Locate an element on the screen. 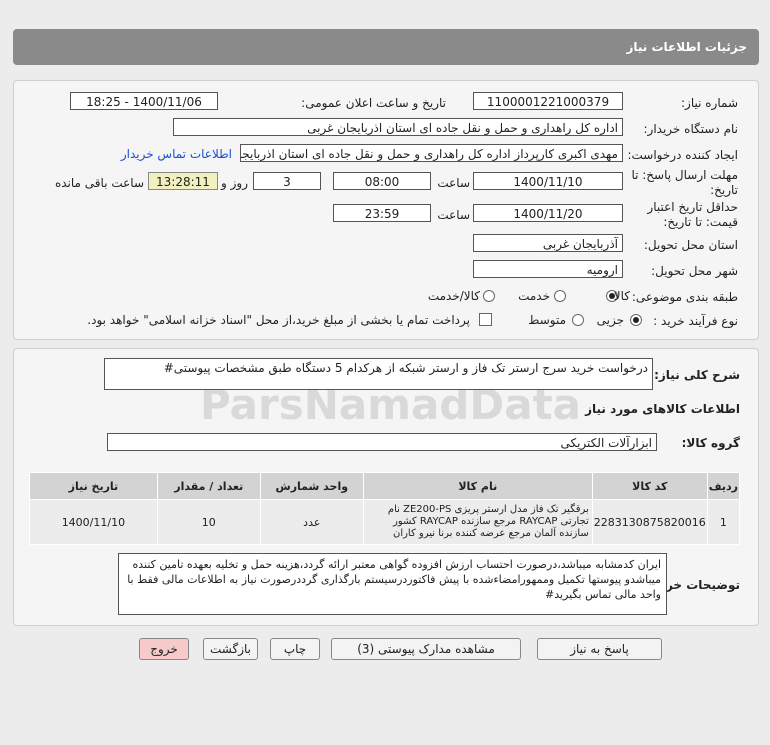 The height and width of the screenshot is (745, 770). attachments-button: مشاهده مدارک پیوستی (3) is located at coordinates (426, 649).